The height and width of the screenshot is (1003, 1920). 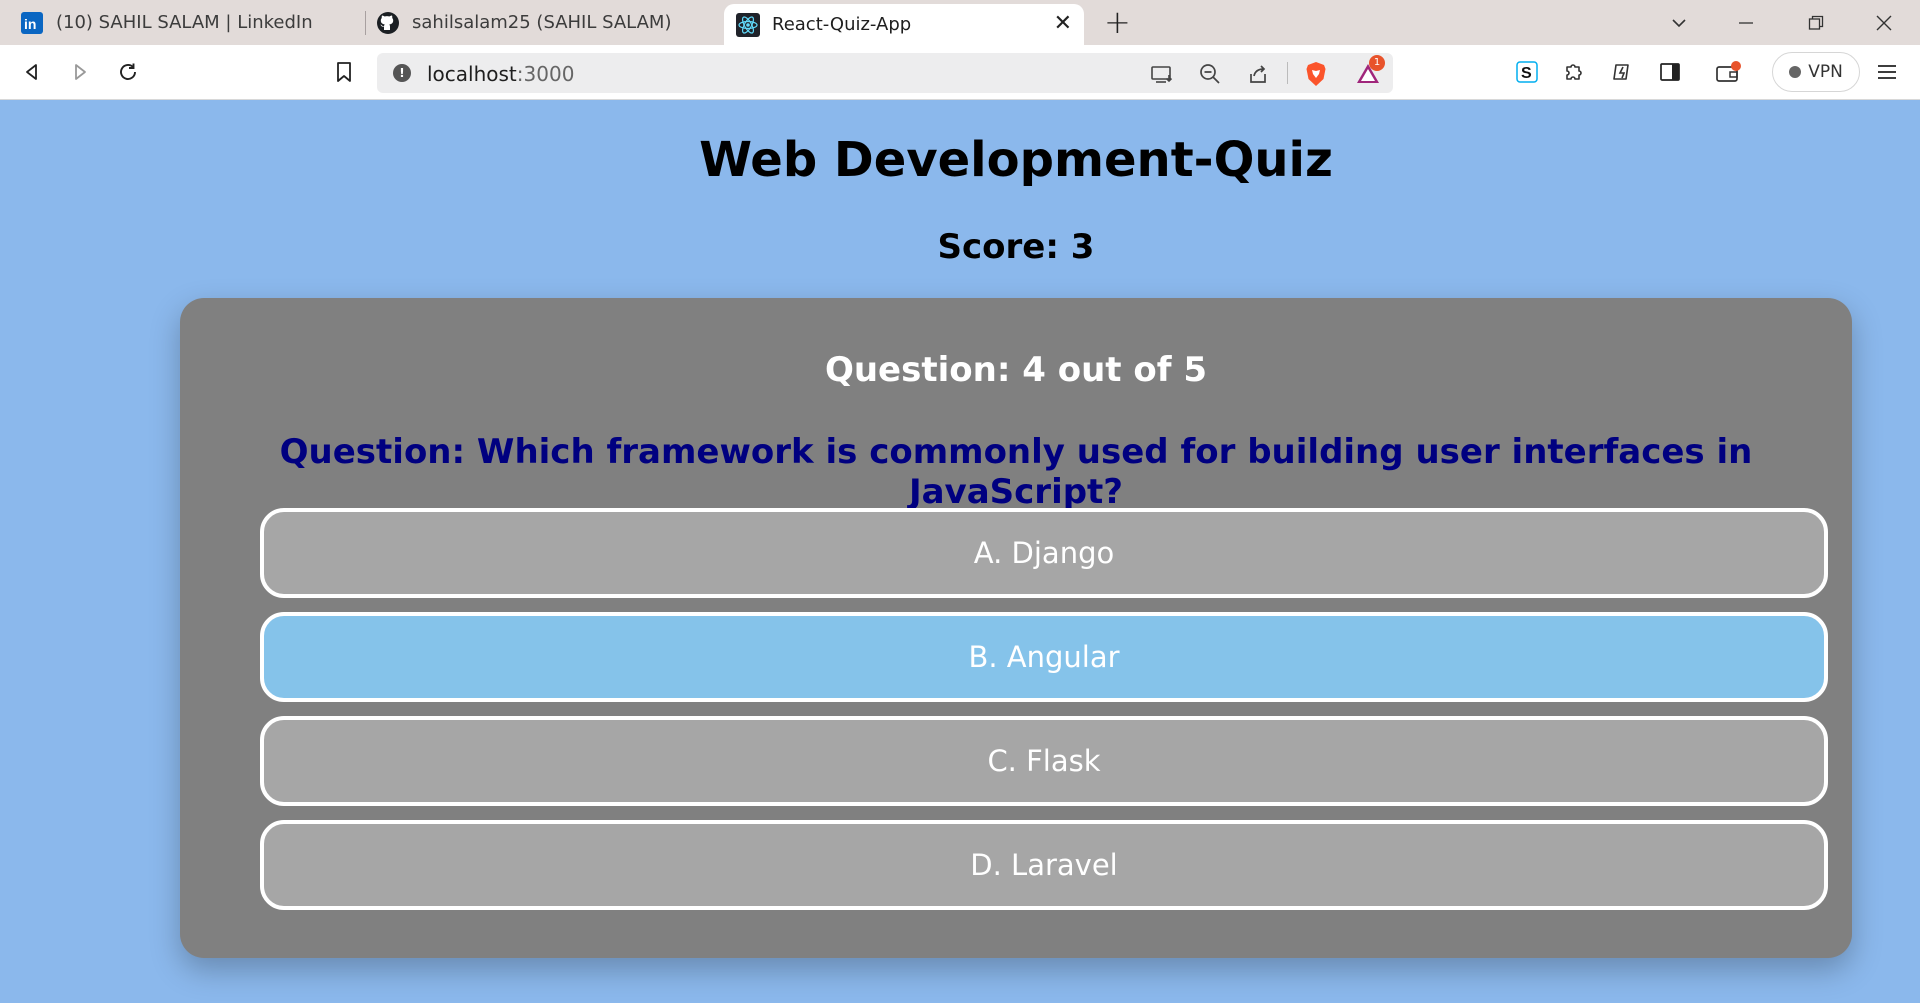 What do you see at coordinates (842, 24) in the screenshot?
I see `tab-label: React-Quiz-App` at bounding box center [842, 24].